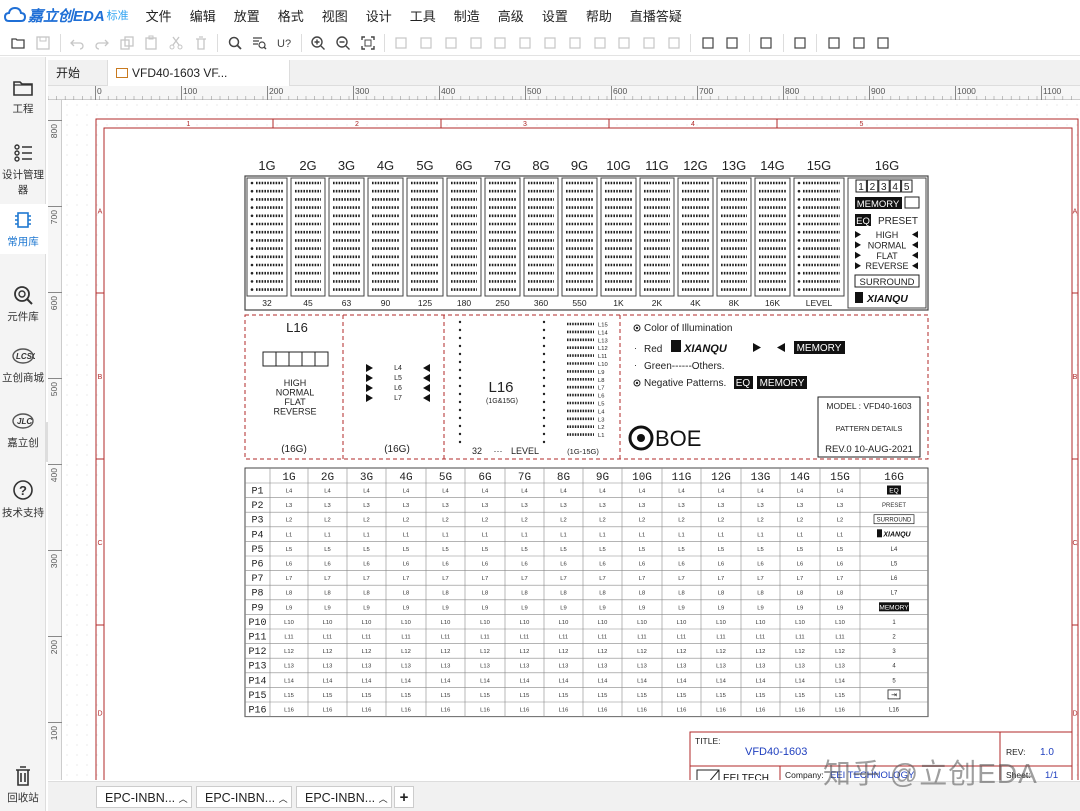  What do you see at coordinates (151, 43) in the screenshot?
I see `paste-icon` at bounding box center [151, 43].